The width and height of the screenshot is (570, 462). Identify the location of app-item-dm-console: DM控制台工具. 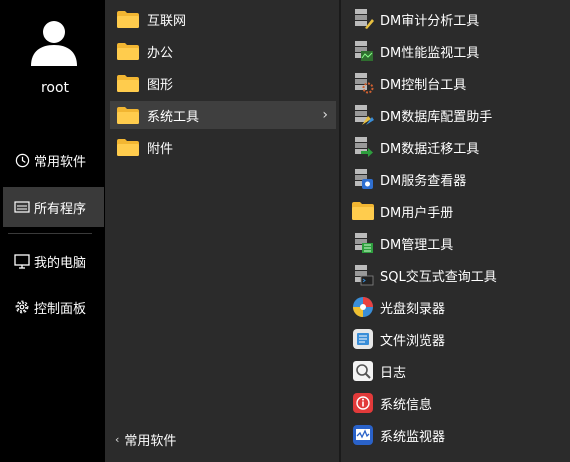
(457, 83).